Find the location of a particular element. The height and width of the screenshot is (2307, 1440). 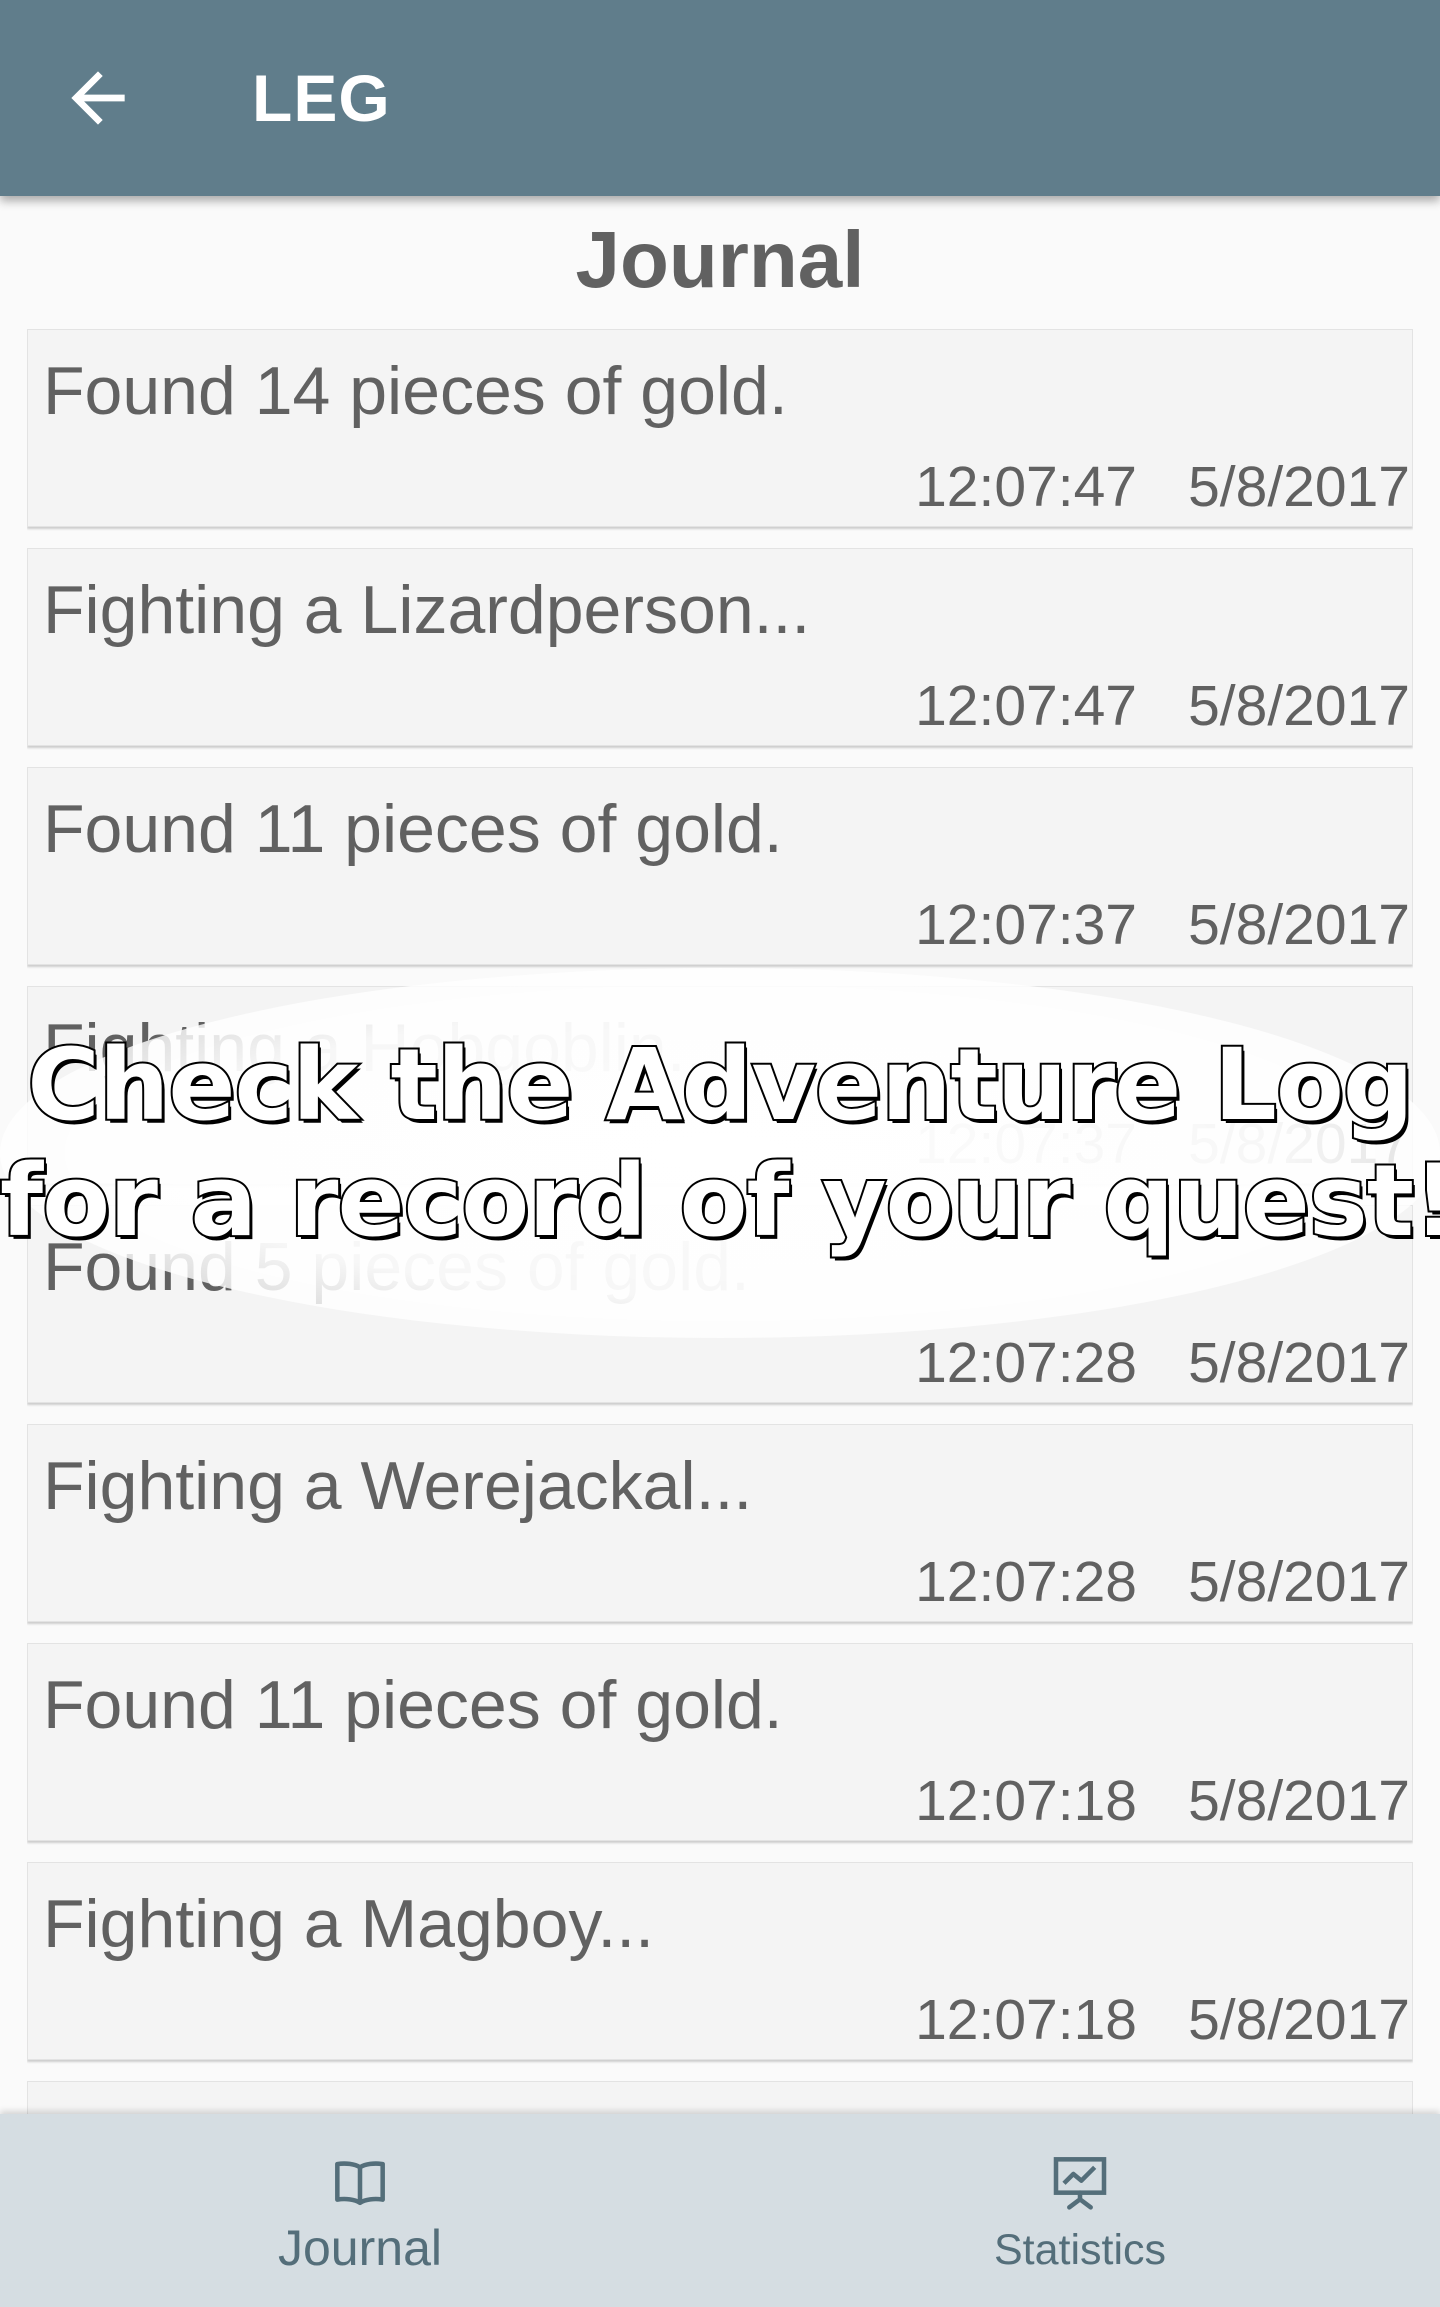

nav-item-journal: Journal is located at coordinates (360, 2210).